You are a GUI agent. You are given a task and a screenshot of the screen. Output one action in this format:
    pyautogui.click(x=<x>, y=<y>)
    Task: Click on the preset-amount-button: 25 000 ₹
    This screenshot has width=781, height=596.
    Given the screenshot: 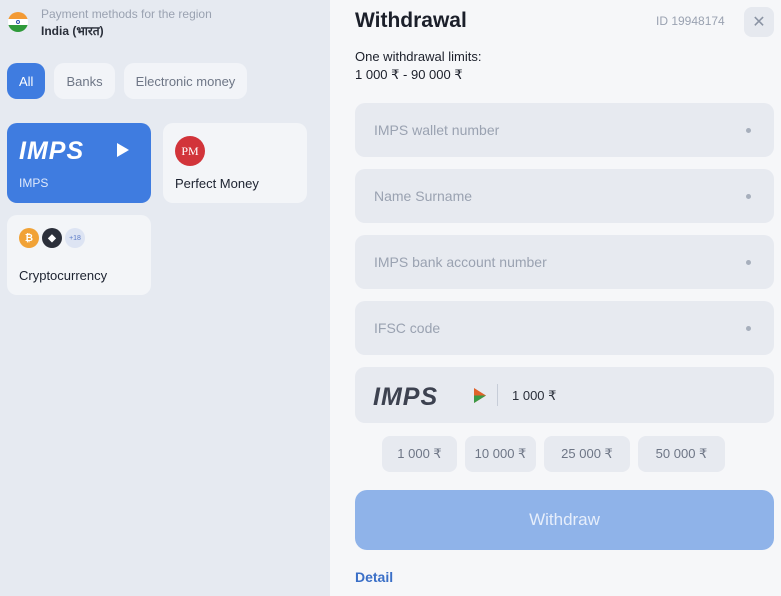 What is the action you would take?
    pyautogui.click(x=587, y=454)
    